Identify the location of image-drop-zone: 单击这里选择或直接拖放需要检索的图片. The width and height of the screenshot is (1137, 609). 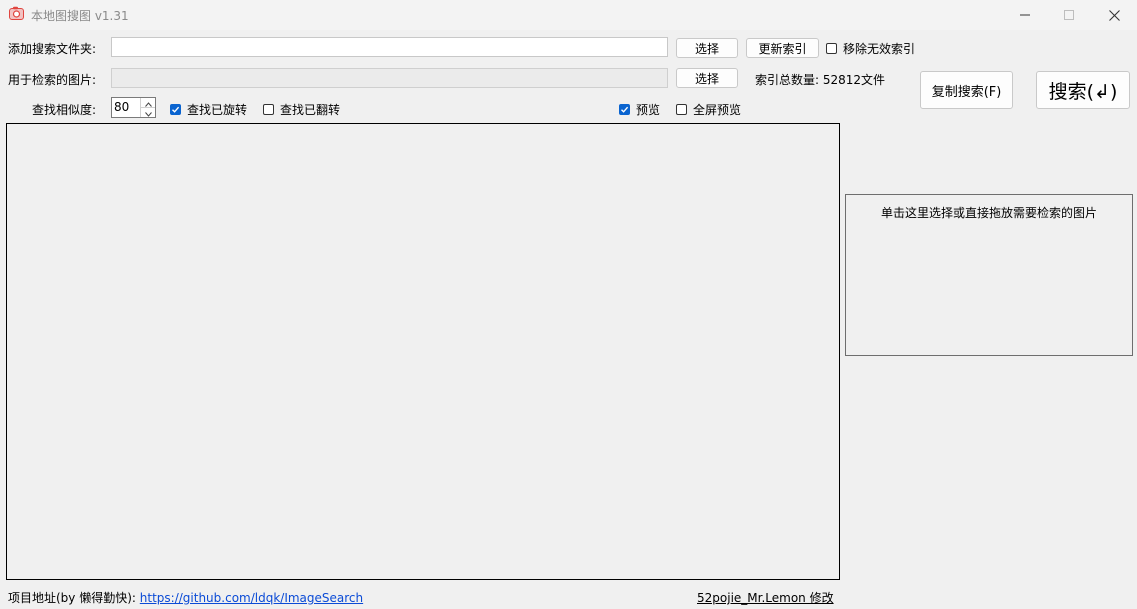
(989, 275).